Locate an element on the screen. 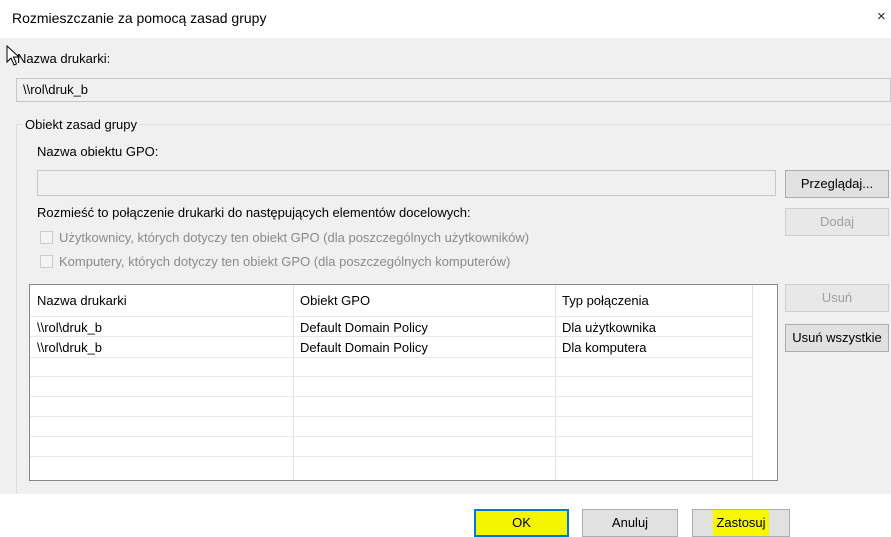  remove-all-button: Usuń wszystkie is located at coordinates (837, 338).